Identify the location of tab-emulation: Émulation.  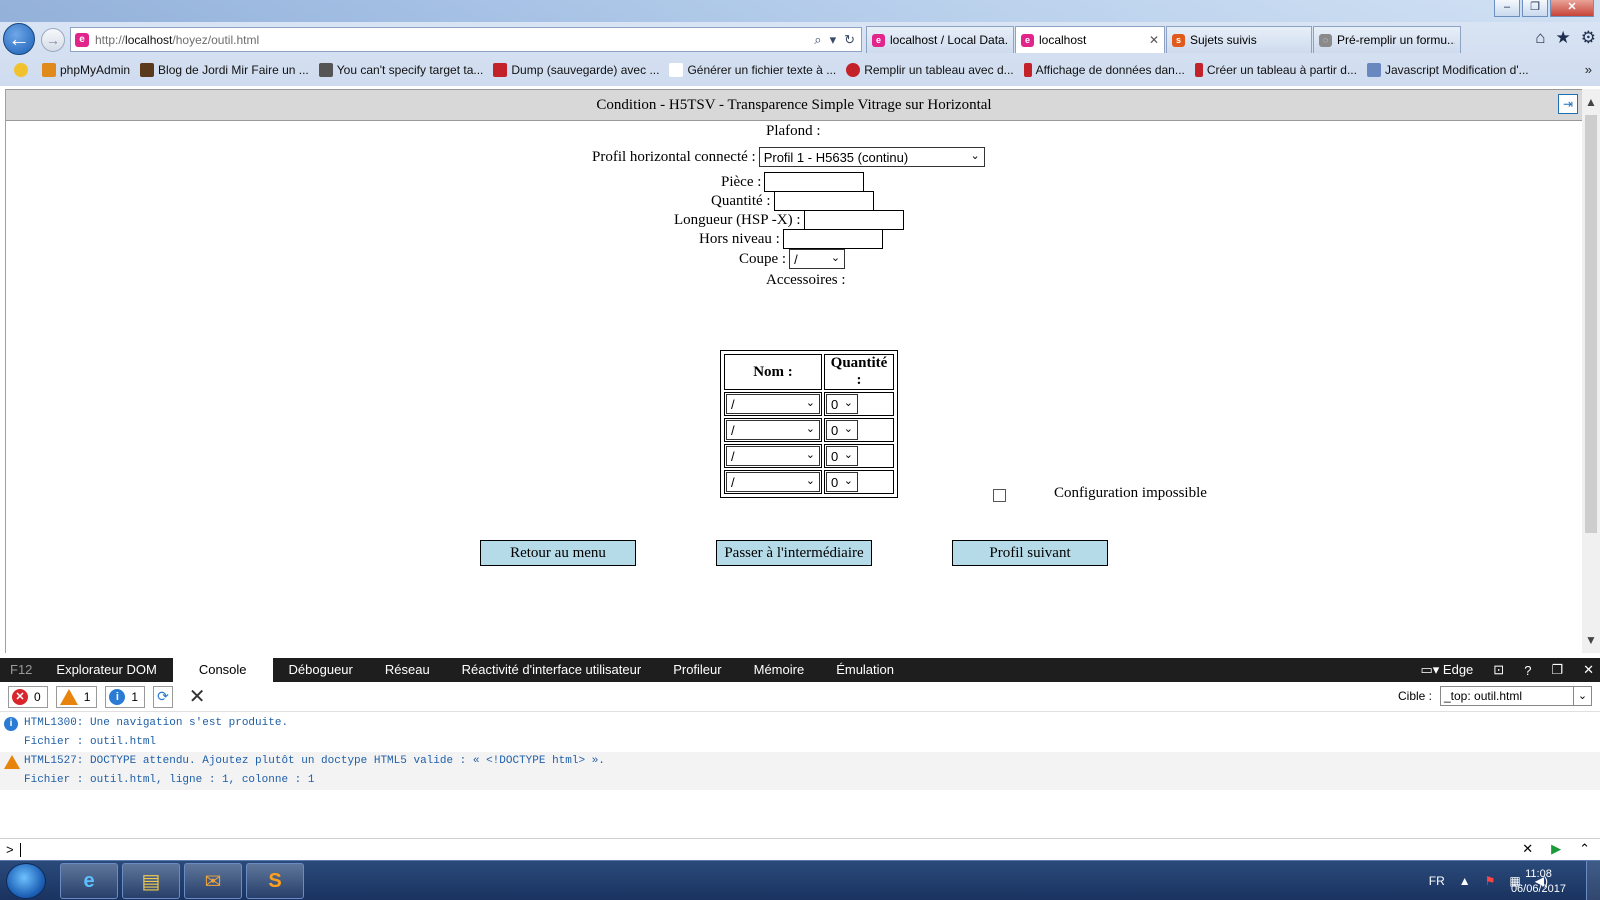
(865, 670).